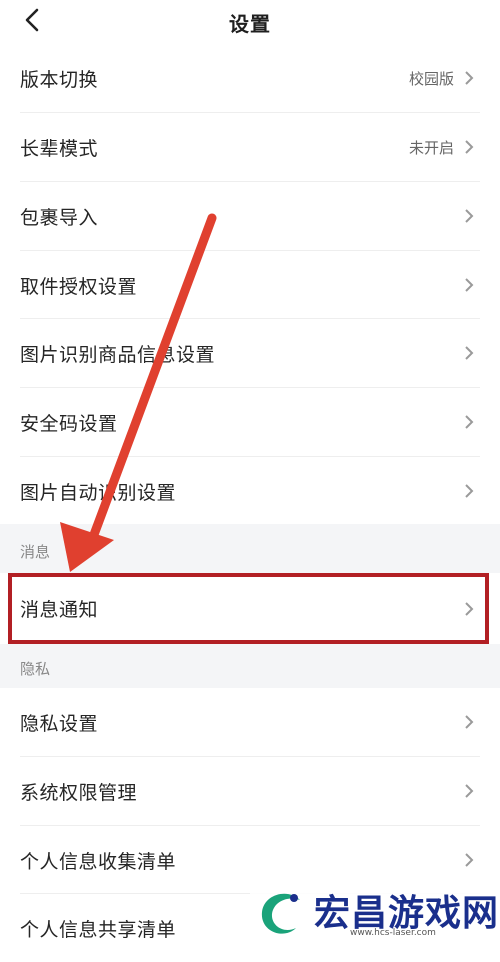  What do you see at coordinates (280, 913) in the screenshot?
I see `brand-logo-icon` at bounding box center [280, 913].